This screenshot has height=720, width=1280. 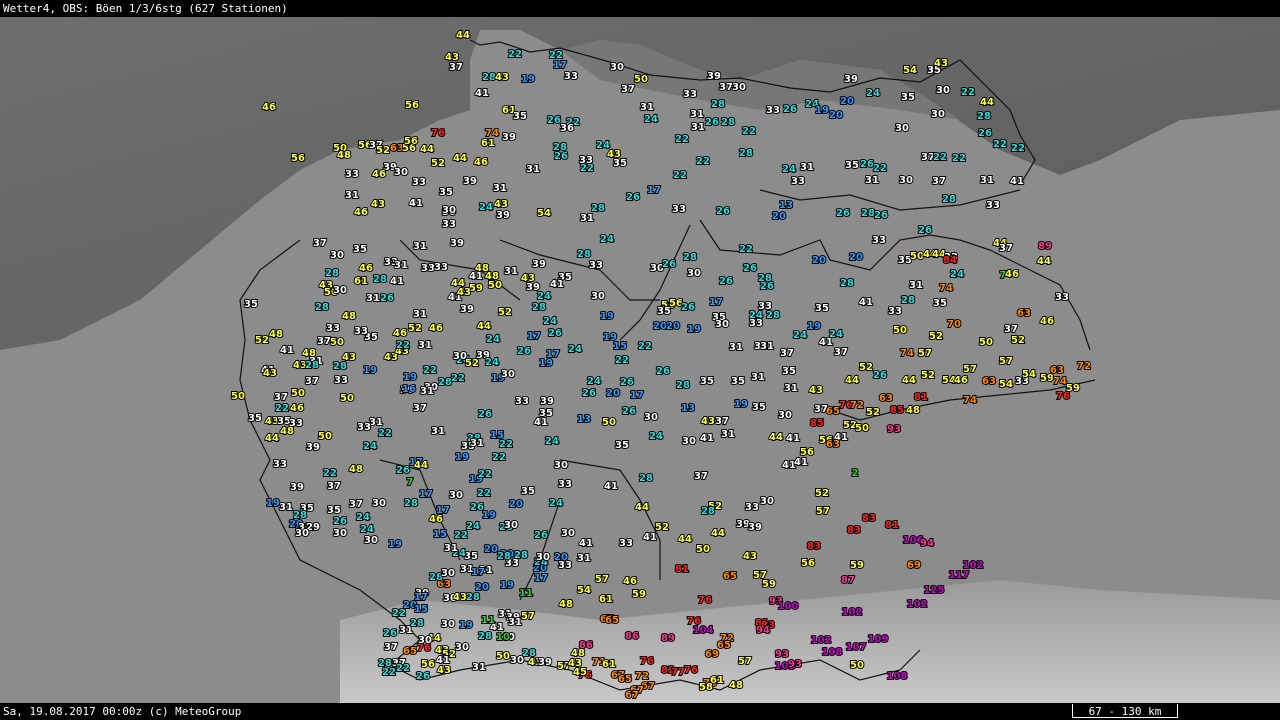 What do you see at coordinates (852, 612) in the screenshot?
I see `station-value: 102` at bounding box center [852, 612].